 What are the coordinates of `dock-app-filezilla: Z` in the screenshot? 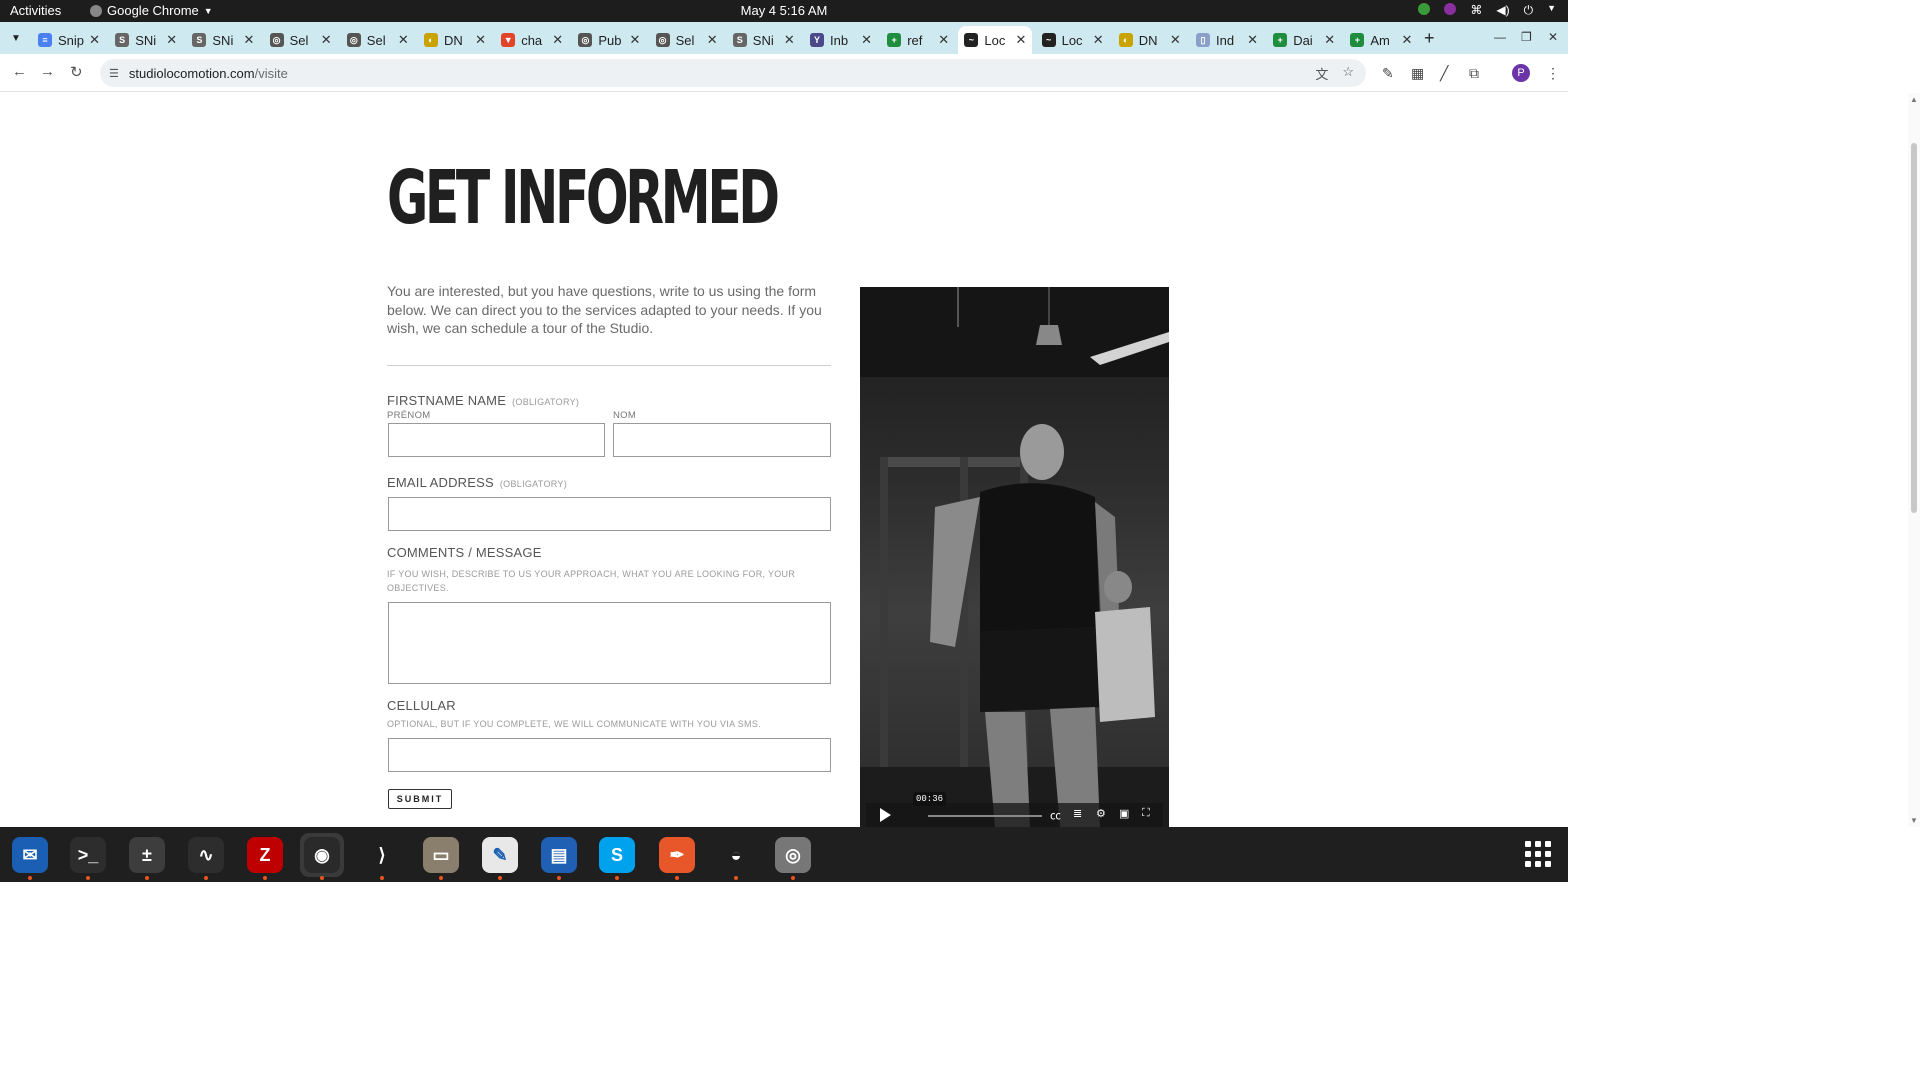 It's located at (265, 856).